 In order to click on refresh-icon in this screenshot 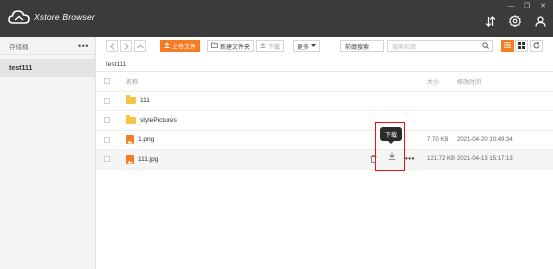, I will do `click(536, 46)`.